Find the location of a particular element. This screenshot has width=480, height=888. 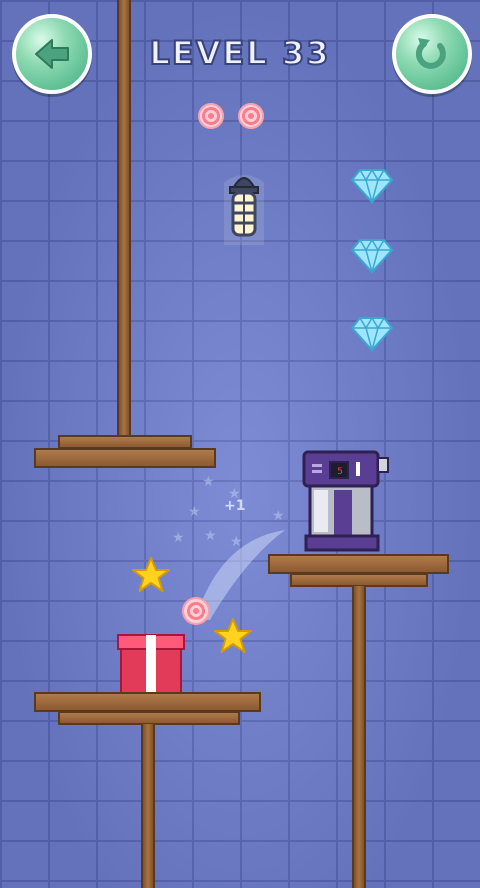

back-button is located at coordinates (52, 54).